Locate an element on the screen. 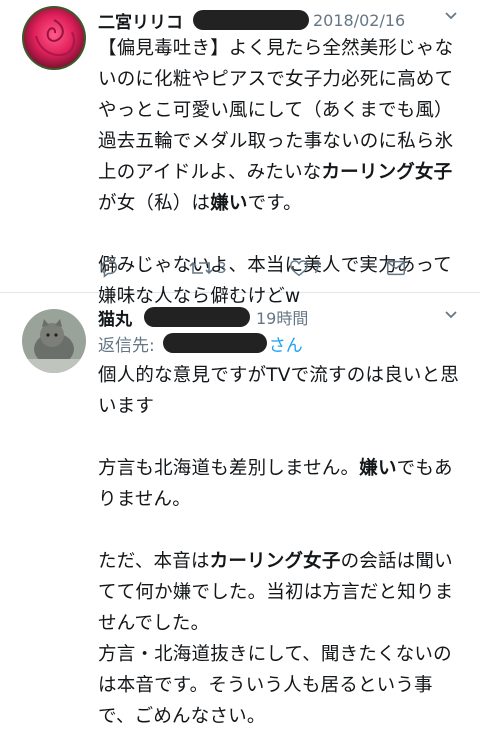 The height and width of the screenshot is (732, 480). tweet-date: 2018/02/16 is located at coordinates (359, 20).